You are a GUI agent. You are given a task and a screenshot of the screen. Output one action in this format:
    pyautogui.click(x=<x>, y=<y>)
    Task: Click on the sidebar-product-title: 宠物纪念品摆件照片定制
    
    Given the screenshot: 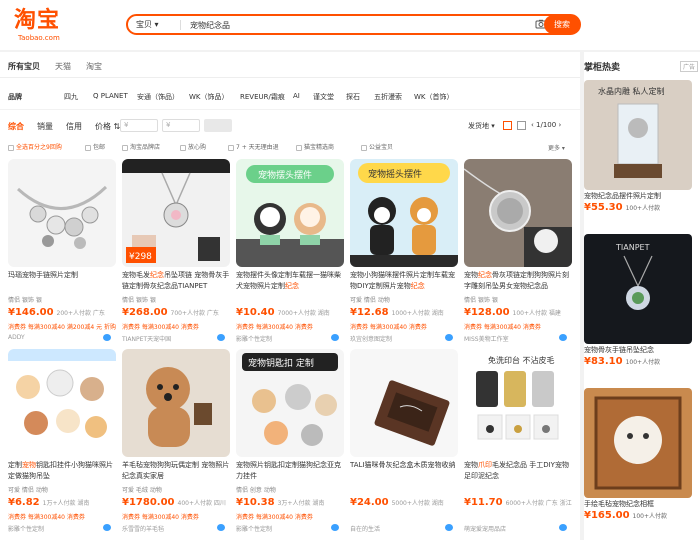 What is the action you would take?
    pyautogui.click(x=638, y=196)
    